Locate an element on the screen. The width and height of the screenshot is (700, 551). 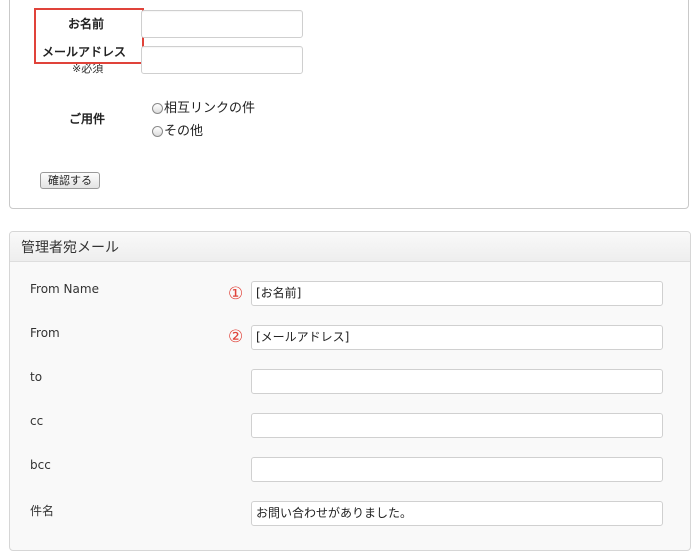
from-input: [メールアドレス] is located at coordinates (457, 337).